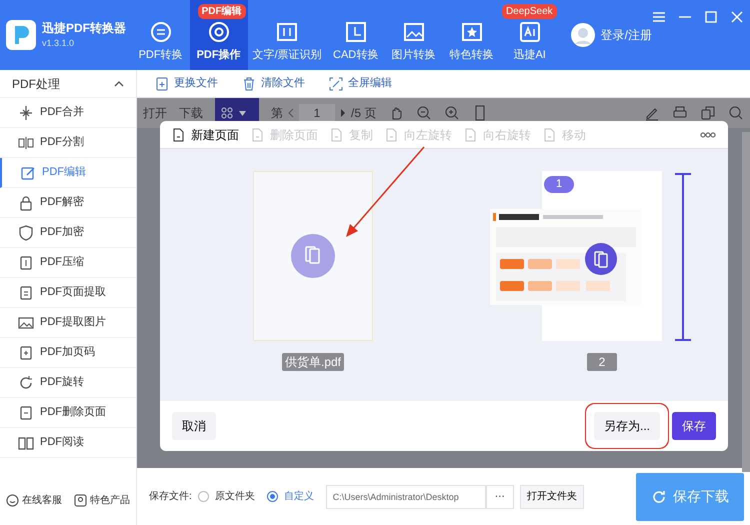 Image resolution: width=750 pixels, height=525 pixels. I want to click on sidebar-heading: PDF处理, so click(36, 84).